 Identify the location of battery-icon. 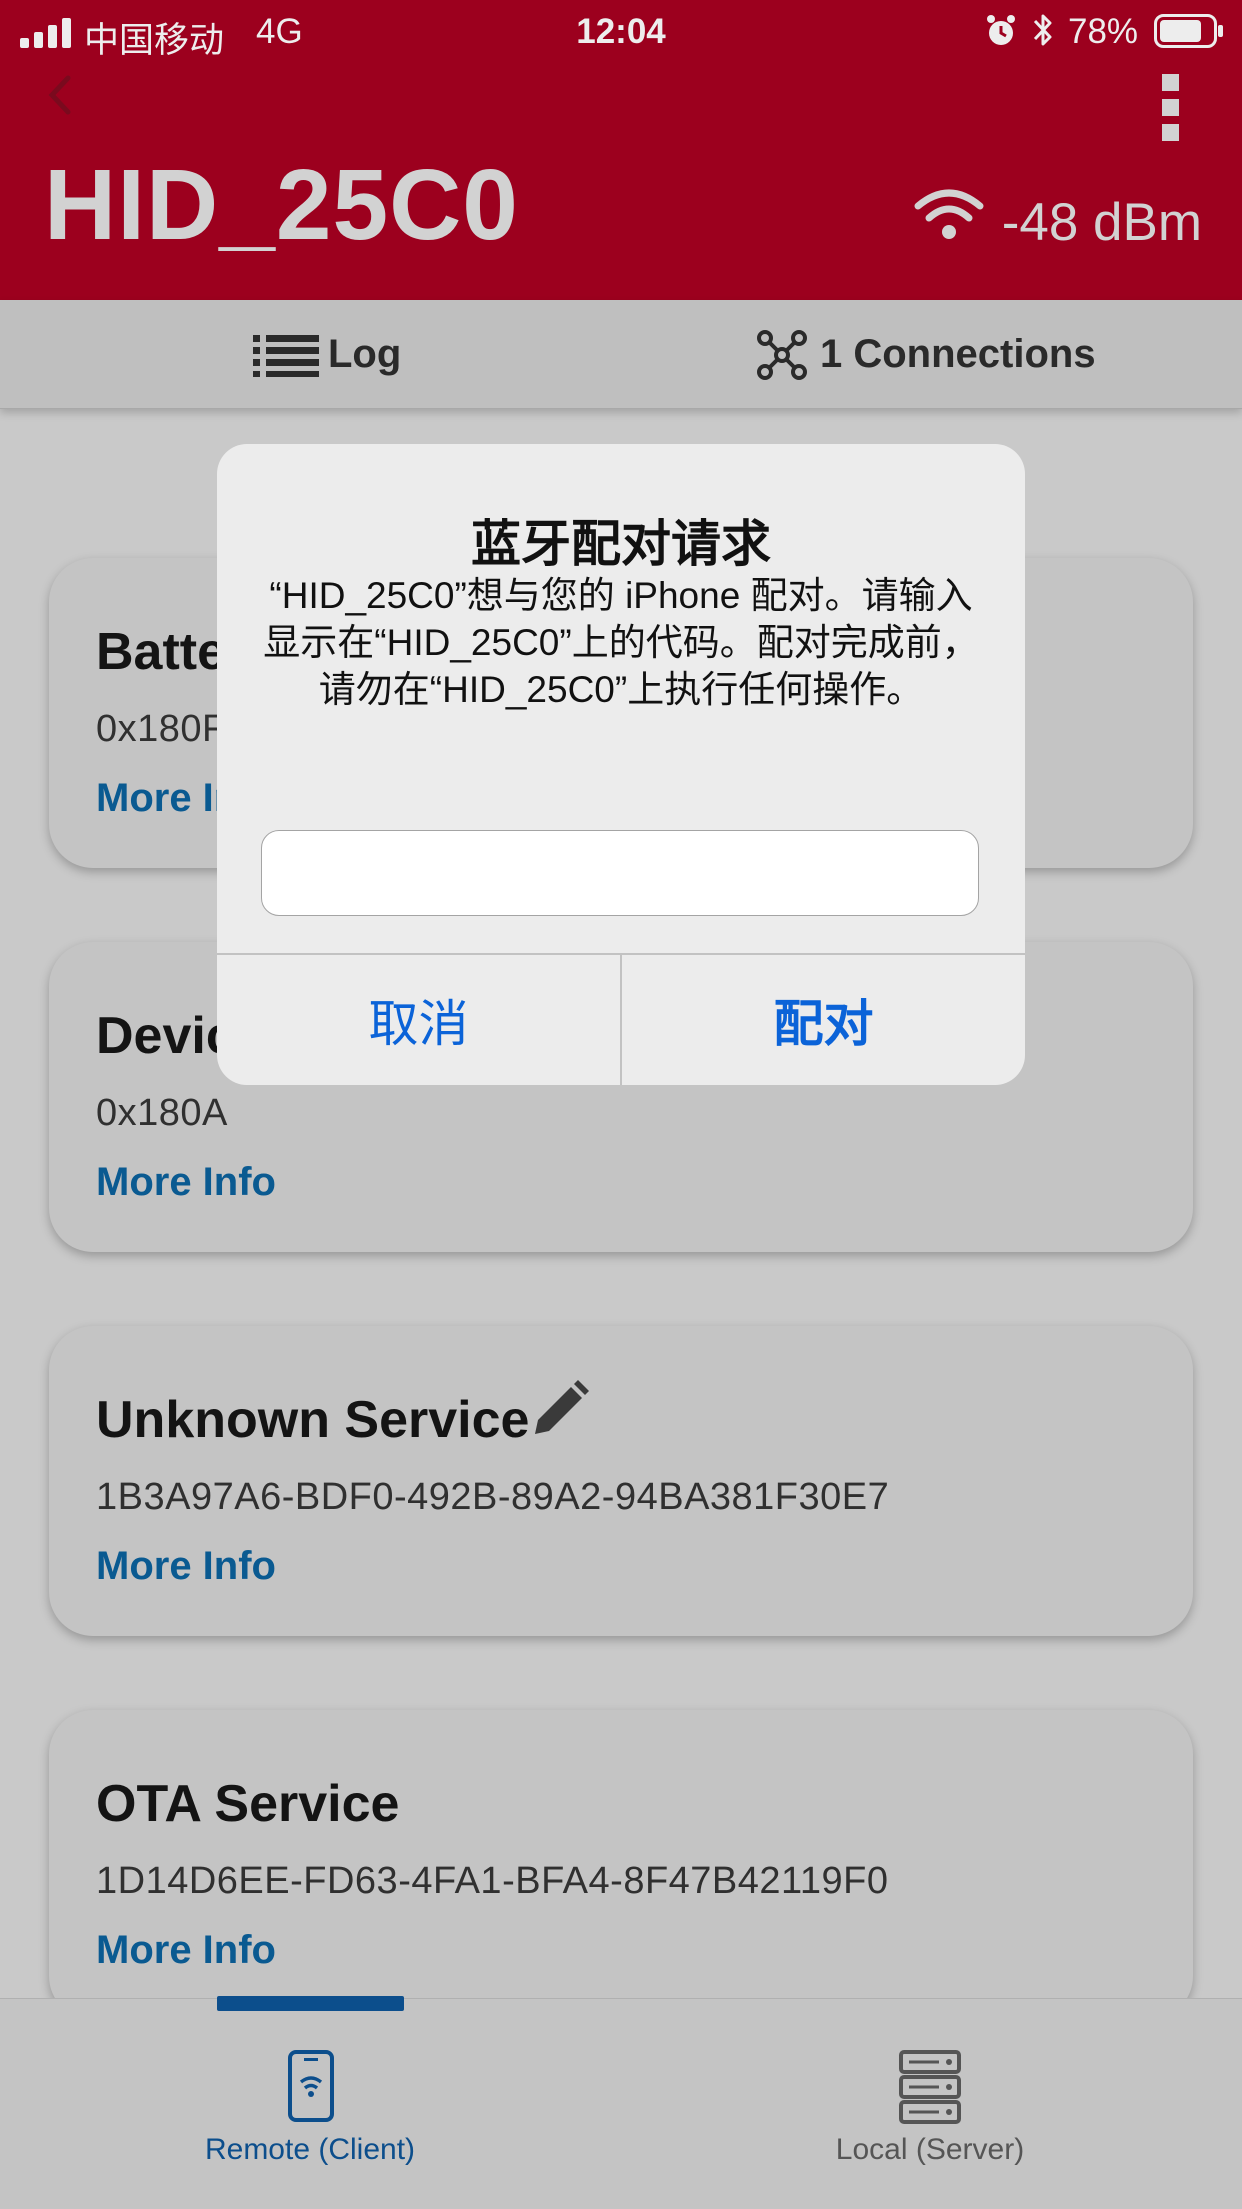
(1189, 31).